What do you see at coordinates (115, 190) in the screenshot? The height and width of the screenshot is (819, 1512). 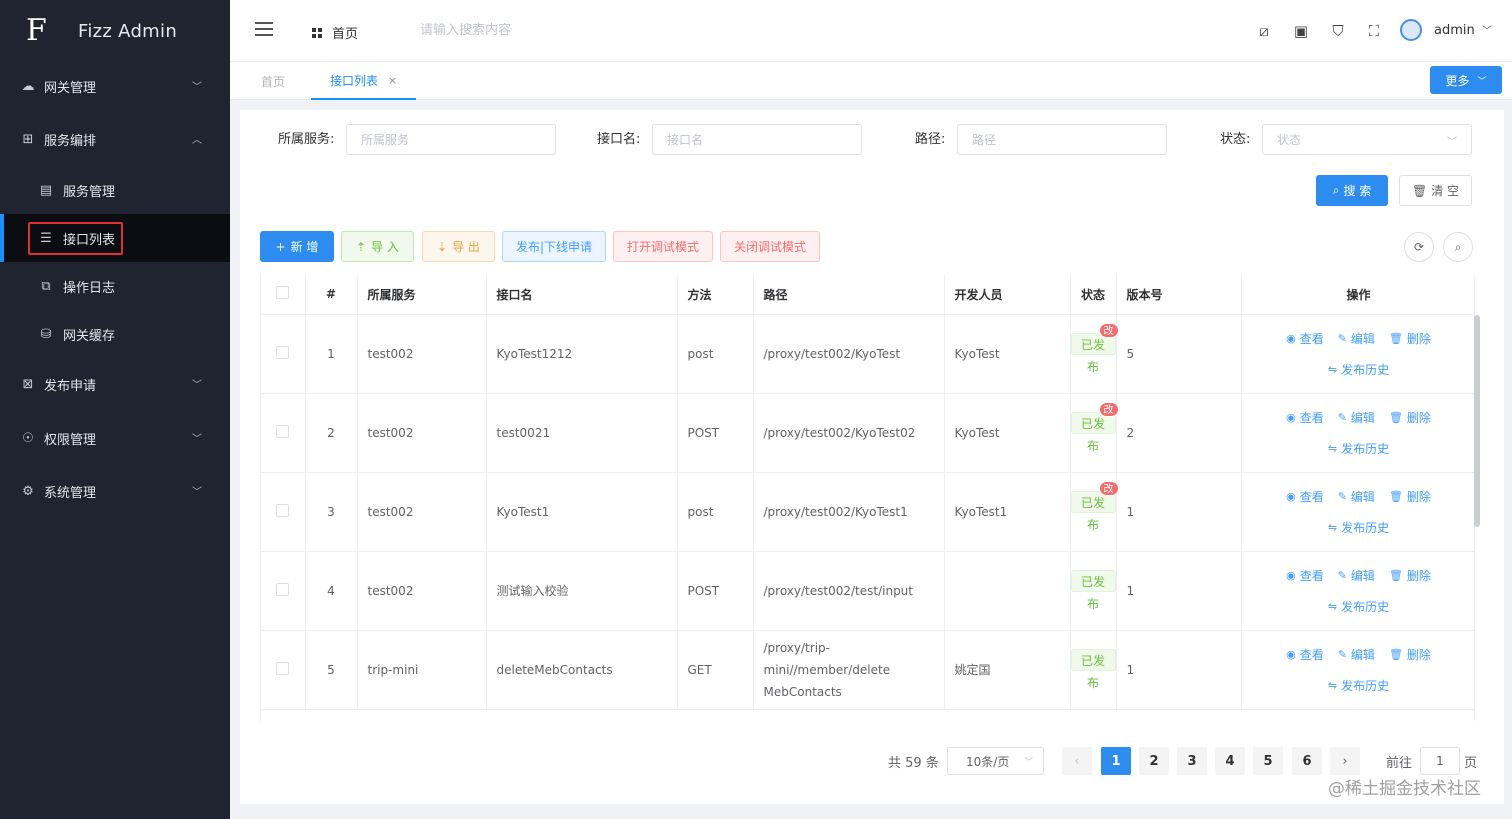 I see `sidebar-item-service-management: ▤ 服务管理` at bounding box center [115, 190].